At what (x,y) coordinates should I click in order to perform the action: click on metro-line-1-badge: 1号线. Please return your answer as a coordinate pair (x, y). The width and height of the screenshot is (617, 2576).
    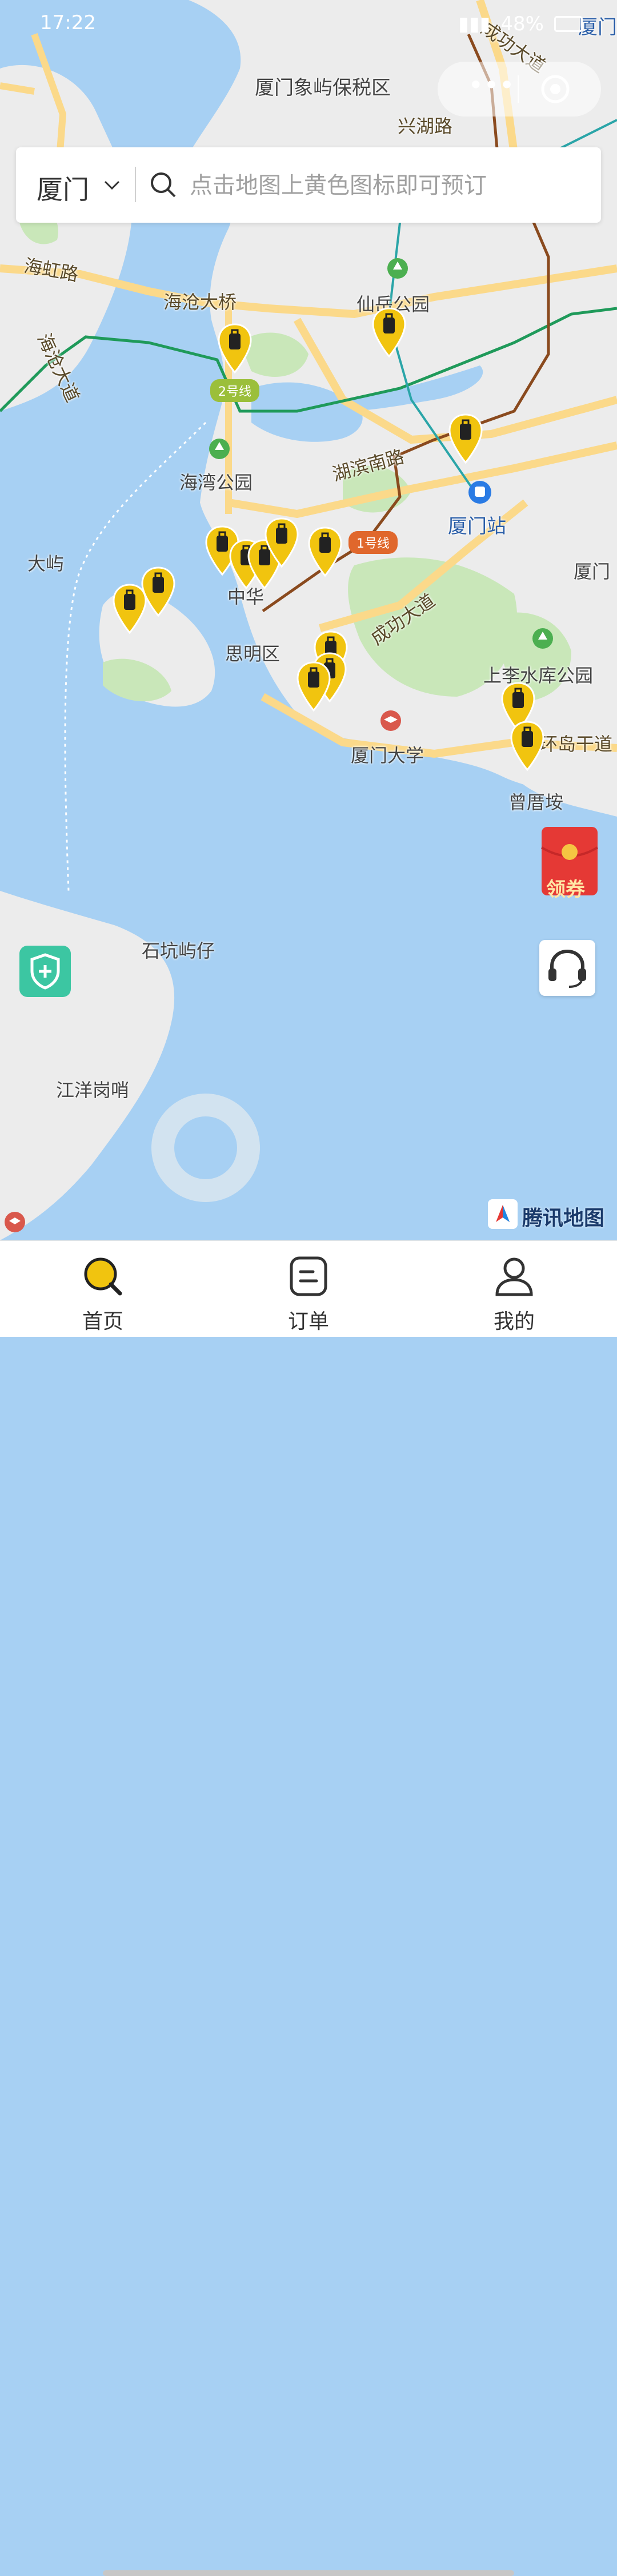
    Looking at the image, I should click on (373, 542).